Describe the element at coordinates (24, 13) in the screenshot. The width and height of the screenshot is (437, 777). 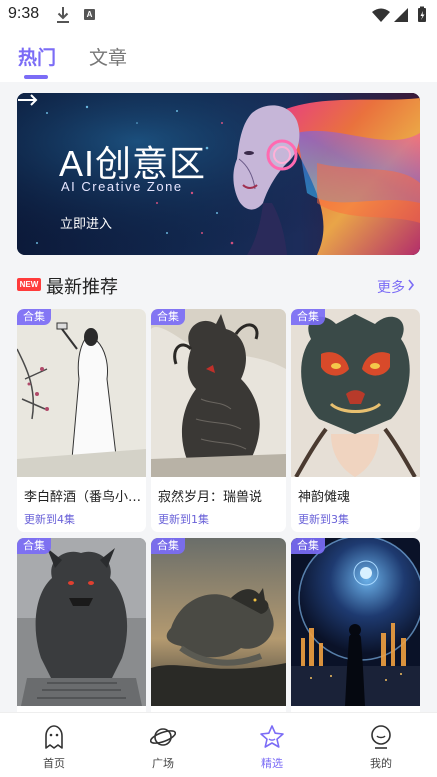
I see `status-time: 9:38` at that location.